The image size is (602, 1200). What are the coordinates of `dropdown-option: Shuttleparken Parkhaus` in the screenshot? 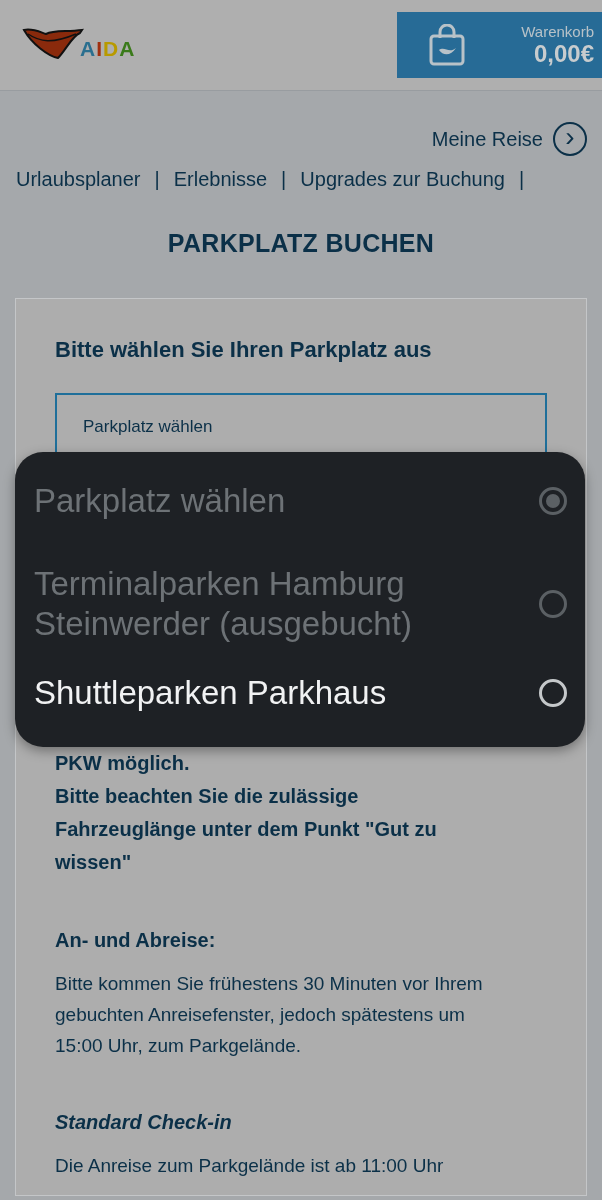 It's located at (300, 693).